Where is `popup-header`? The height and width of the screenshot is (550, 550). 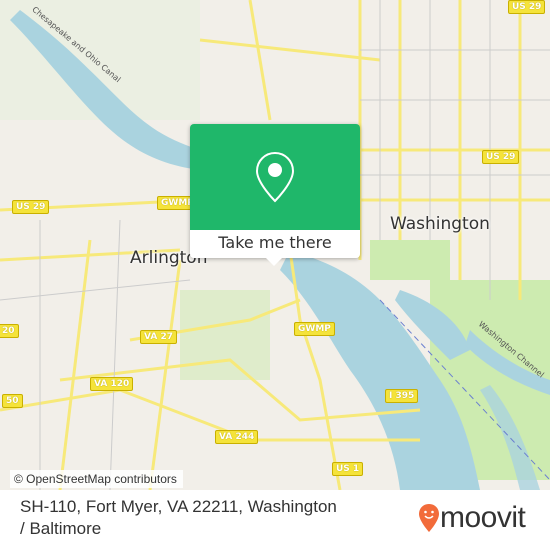 popup-header is located at coordinates (275, 177).